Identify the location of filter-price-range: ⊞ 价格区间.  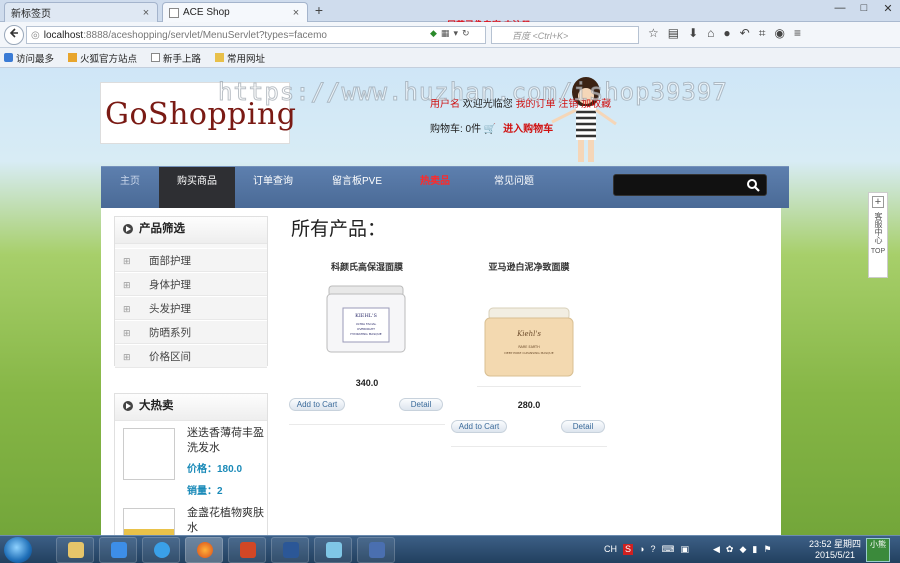
(191, 356).